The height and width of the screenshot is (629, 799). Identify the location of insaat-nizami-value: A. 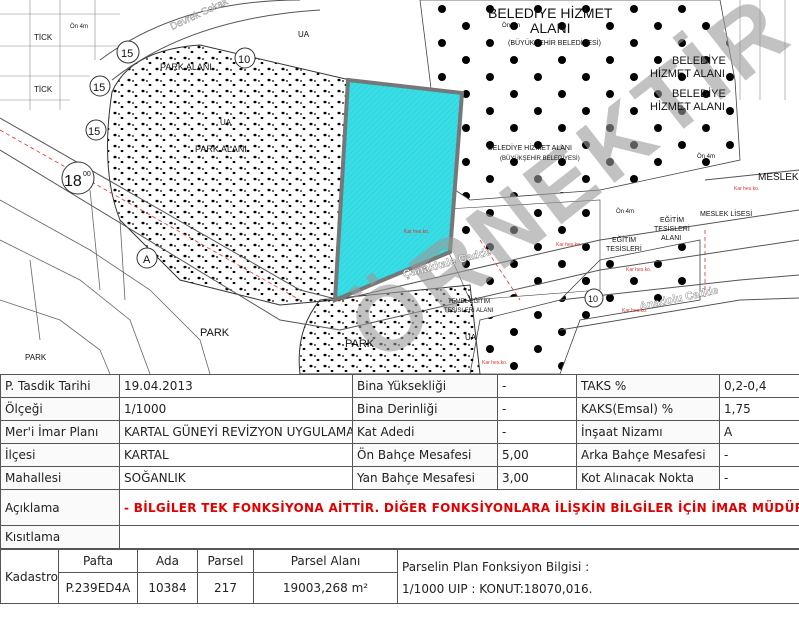
(759, 432).